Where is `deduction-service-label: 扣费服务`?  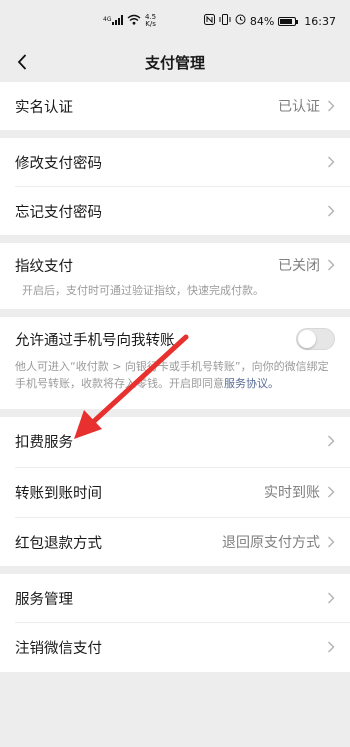
deduction-service-label: 扣费服务 is located at coordinates (44, 442).